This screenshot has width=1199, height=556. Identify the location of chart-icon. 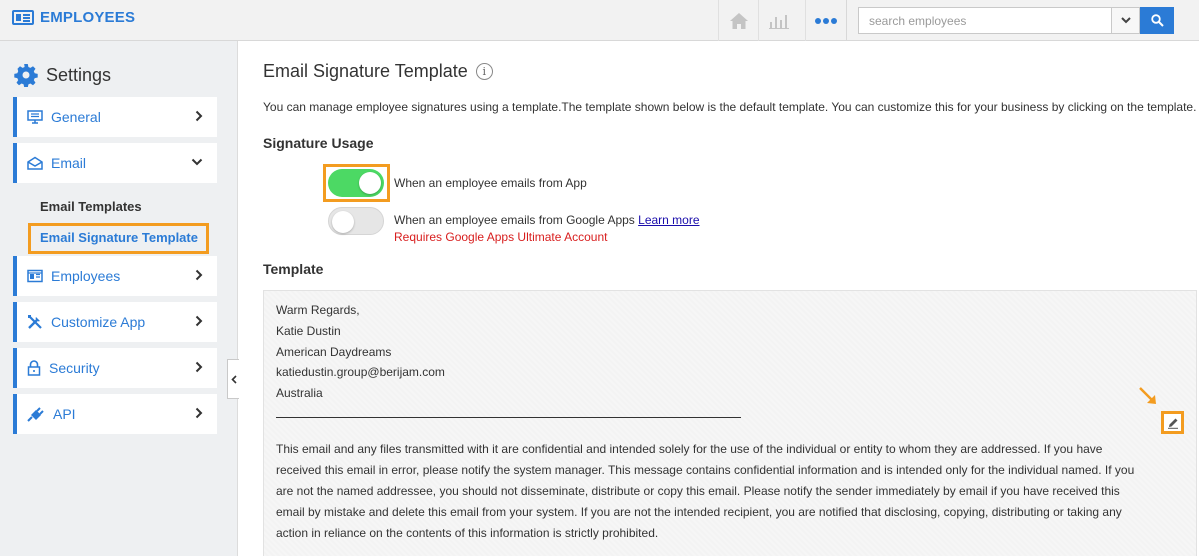
(778, 21).